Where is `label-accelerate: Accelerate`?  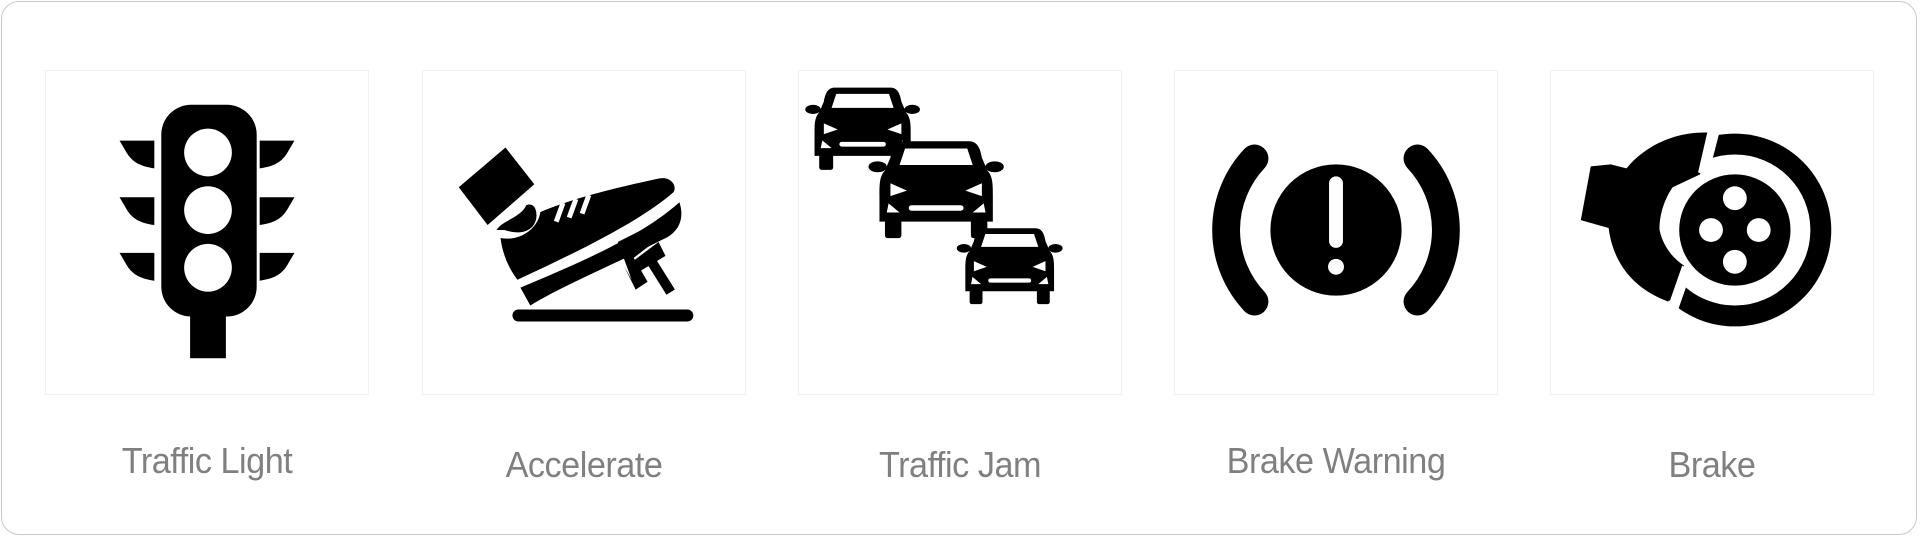
label-accelerate: Accelerate is located at coordinates (584, 464).